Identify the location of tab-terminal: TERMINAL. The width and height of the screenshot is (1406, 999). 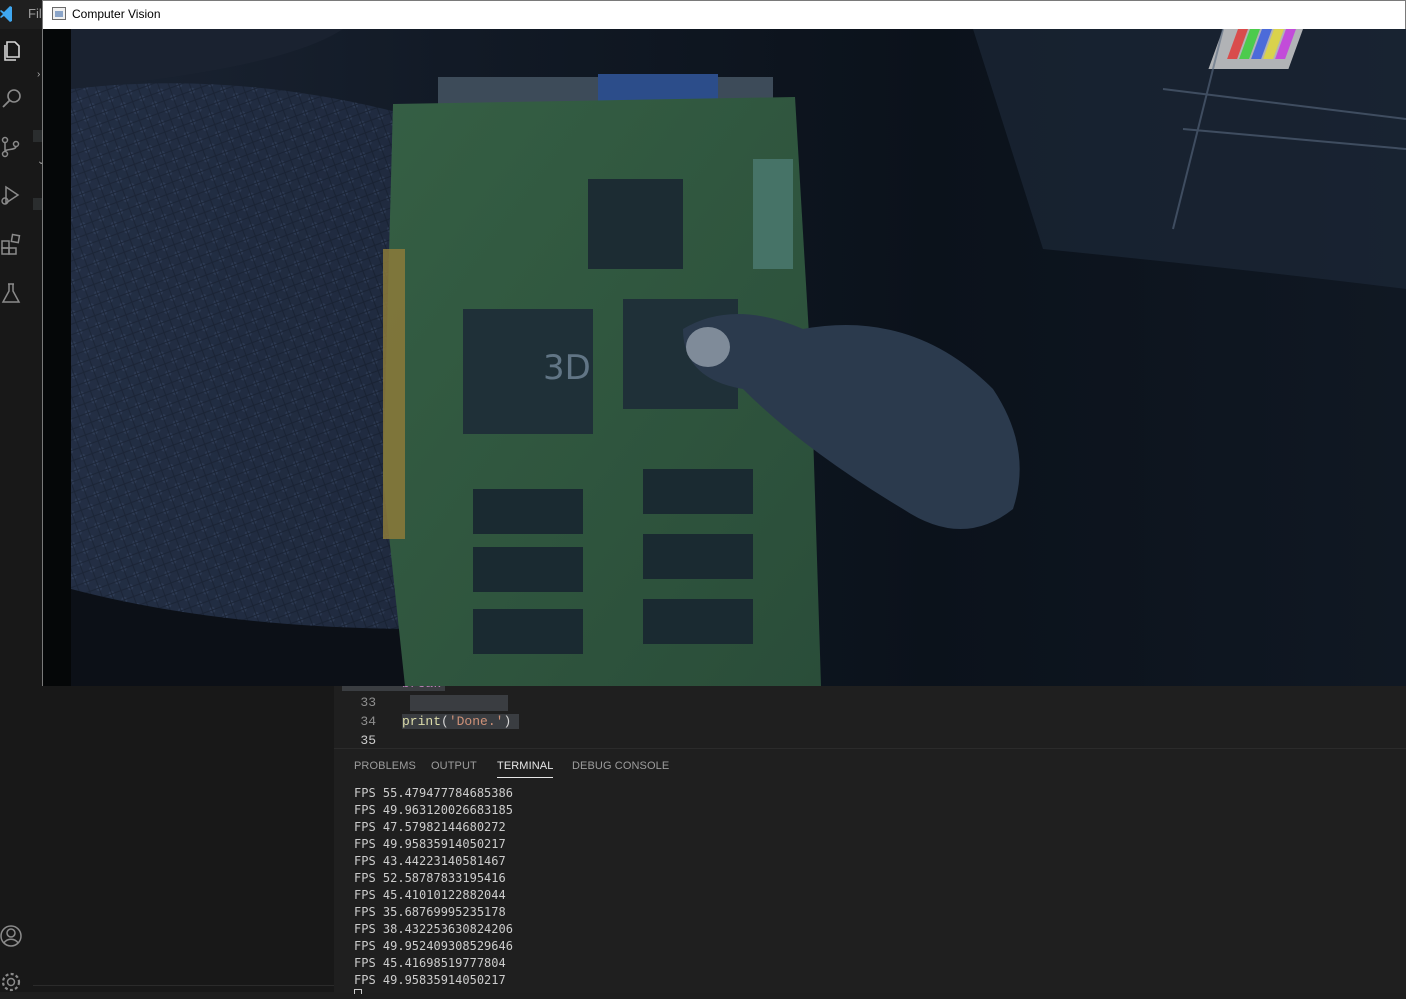
(525, 769).